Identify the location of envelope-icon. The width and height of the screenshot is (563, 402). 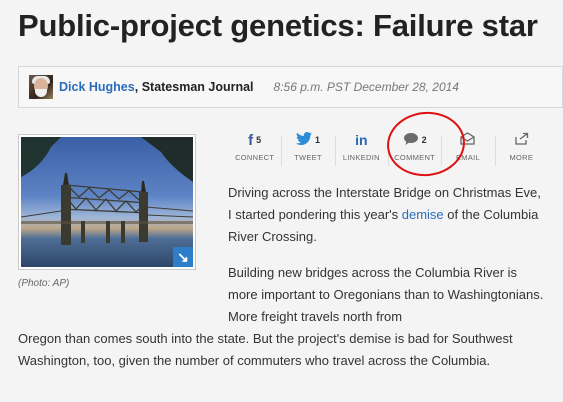
(468, 140).